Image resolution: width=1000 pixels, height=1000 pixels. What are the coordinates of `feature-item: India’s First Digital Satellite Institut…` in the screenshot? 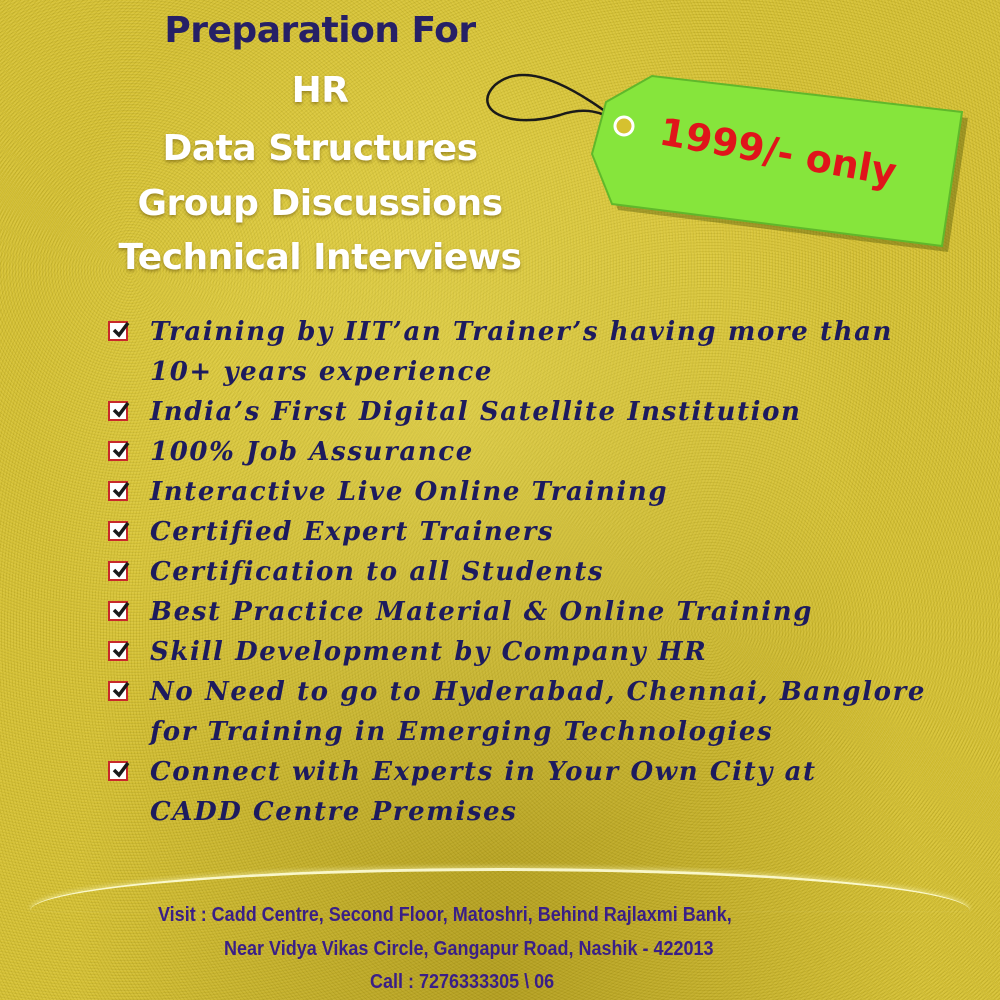 It's located at (548, 412).